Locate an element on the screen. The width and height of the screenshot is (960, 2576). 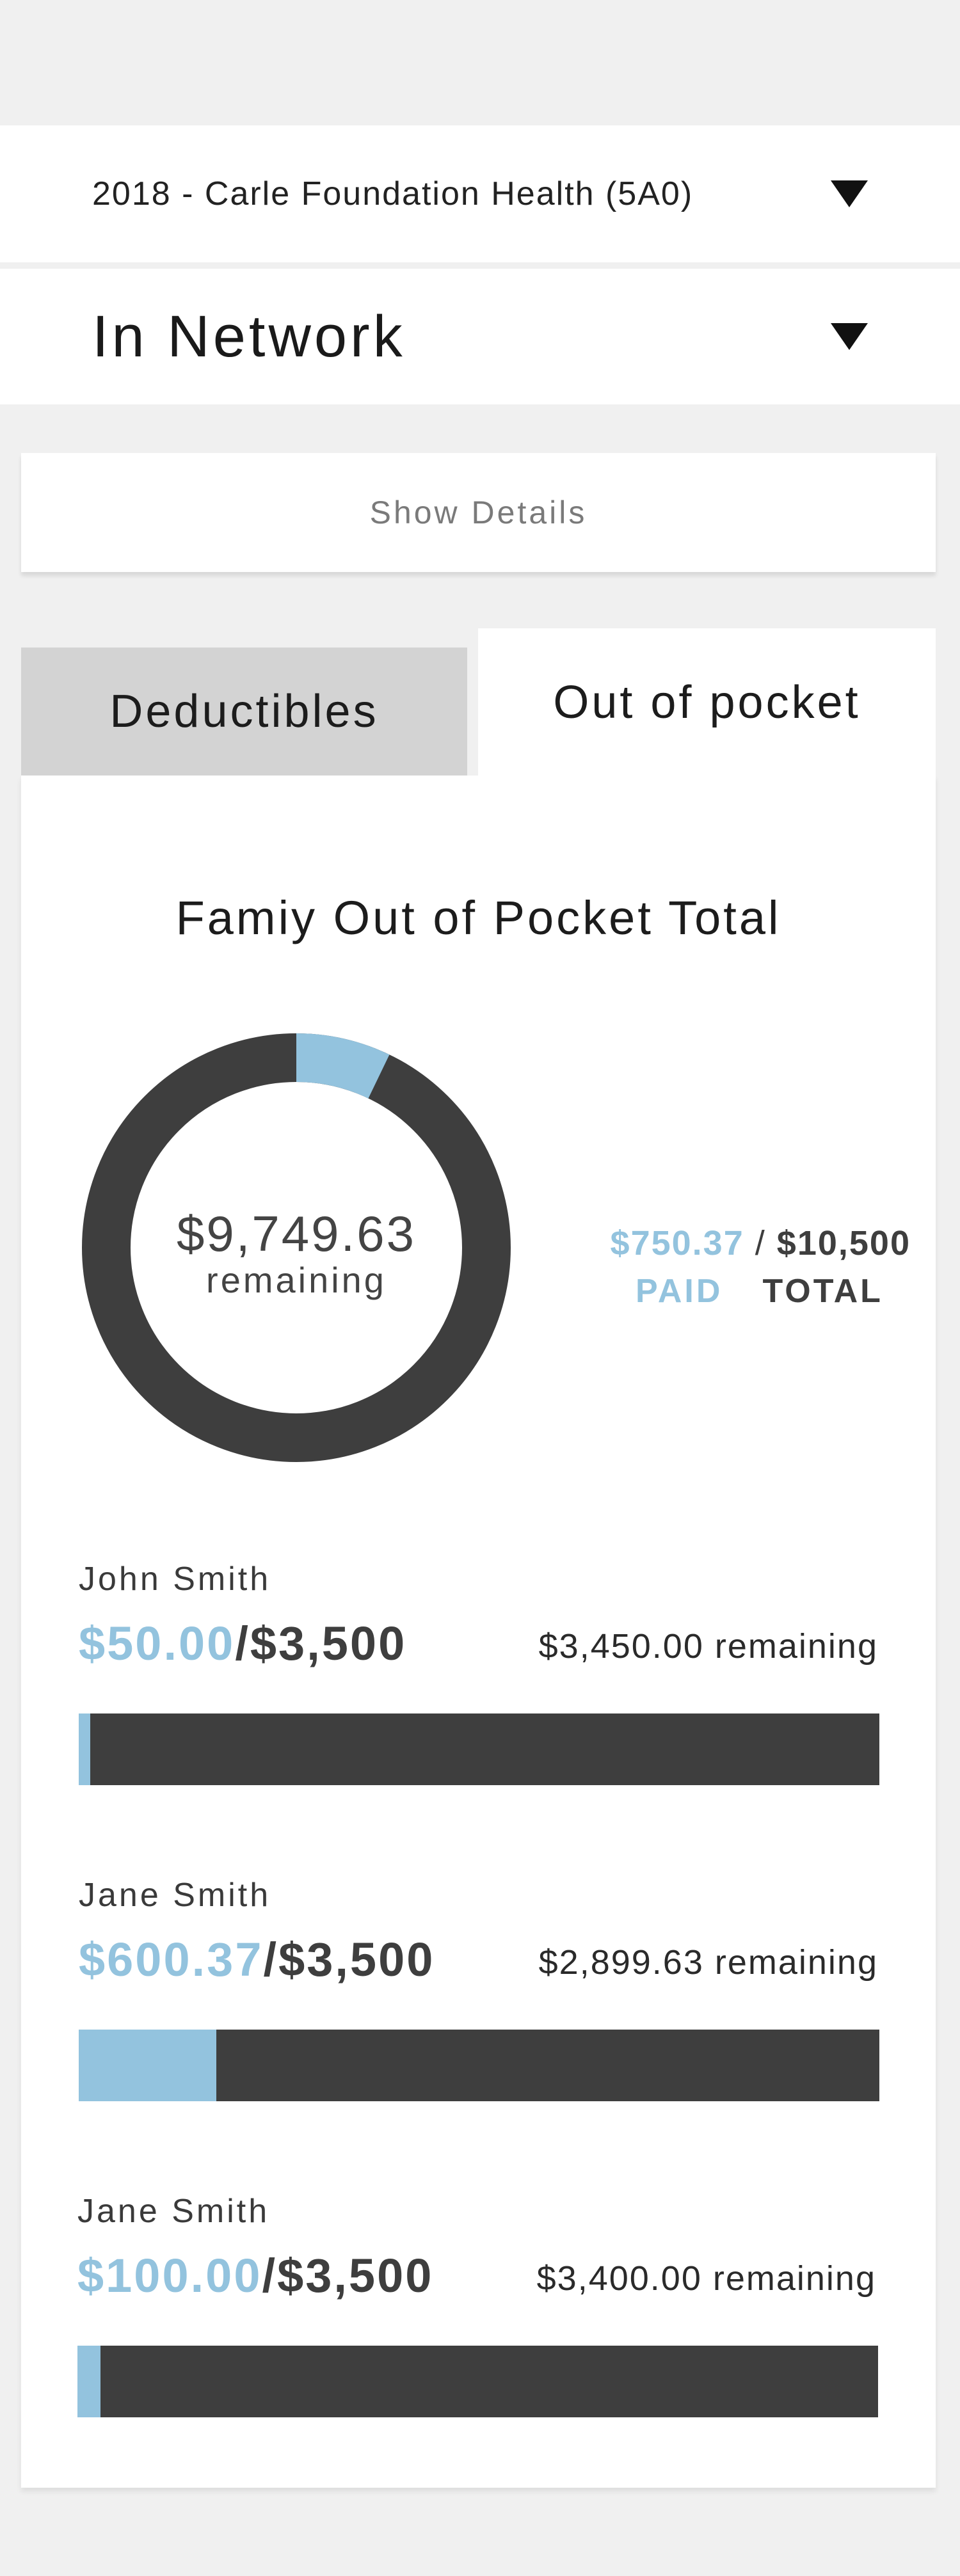
total-label: TOTAL is located at coordinates (822, 1291).